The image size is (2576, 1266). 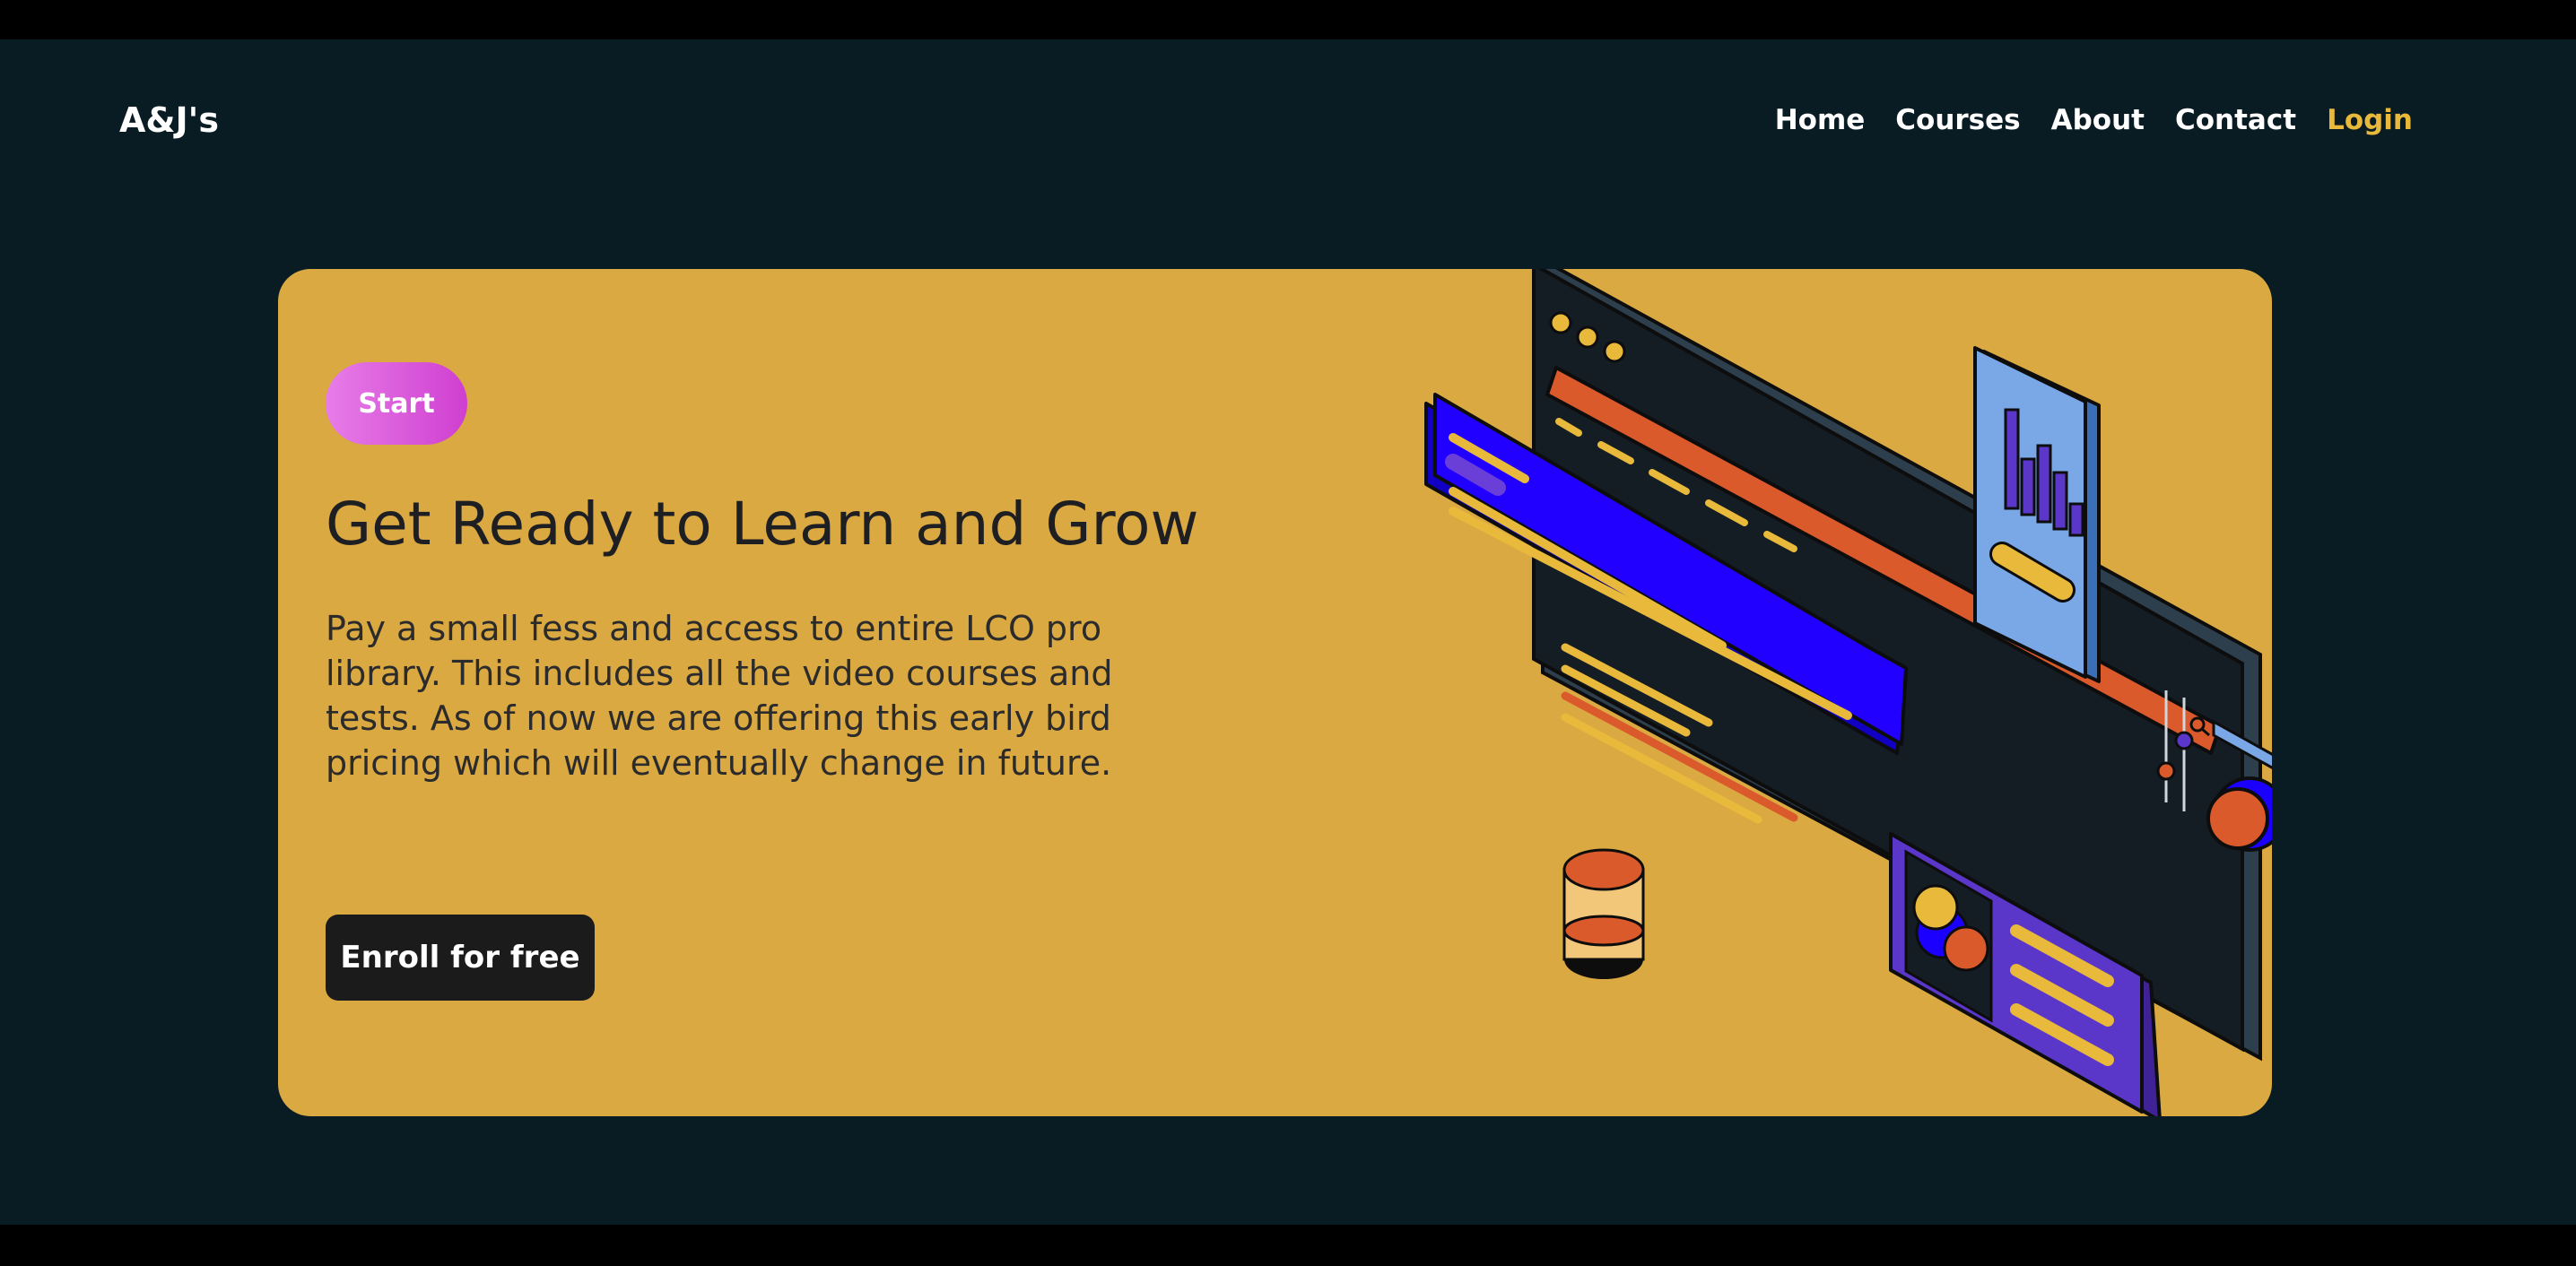 What do you see at coordinates (1288, 124) in the screenshot?
I see `navbar: A&J's Home Courses About Contact Login` at bounding box center [1288, 124].